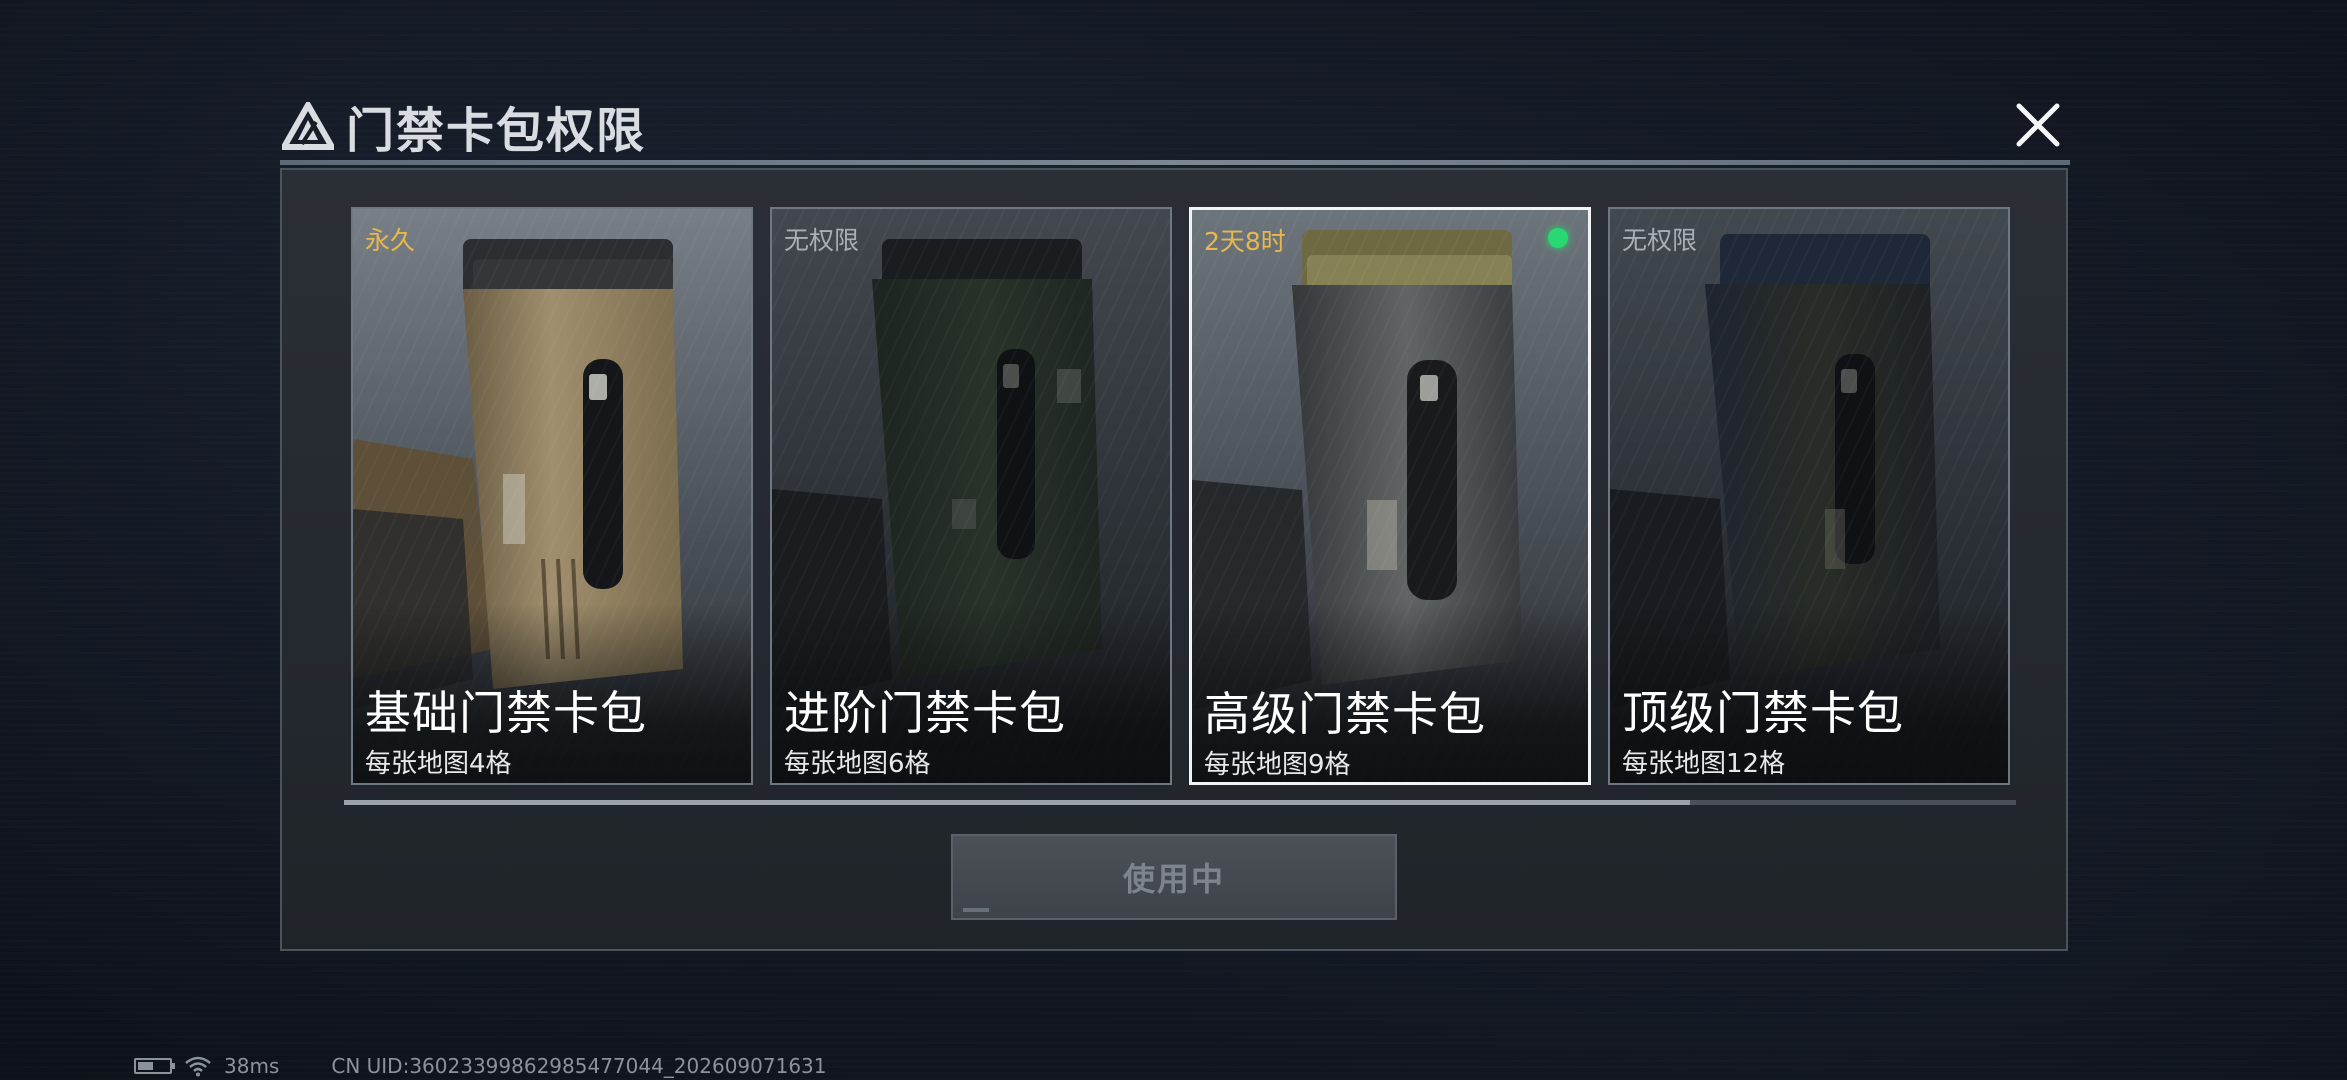 The image size is (2347, 1080). I want to click on close-button, so click(2038, 125).